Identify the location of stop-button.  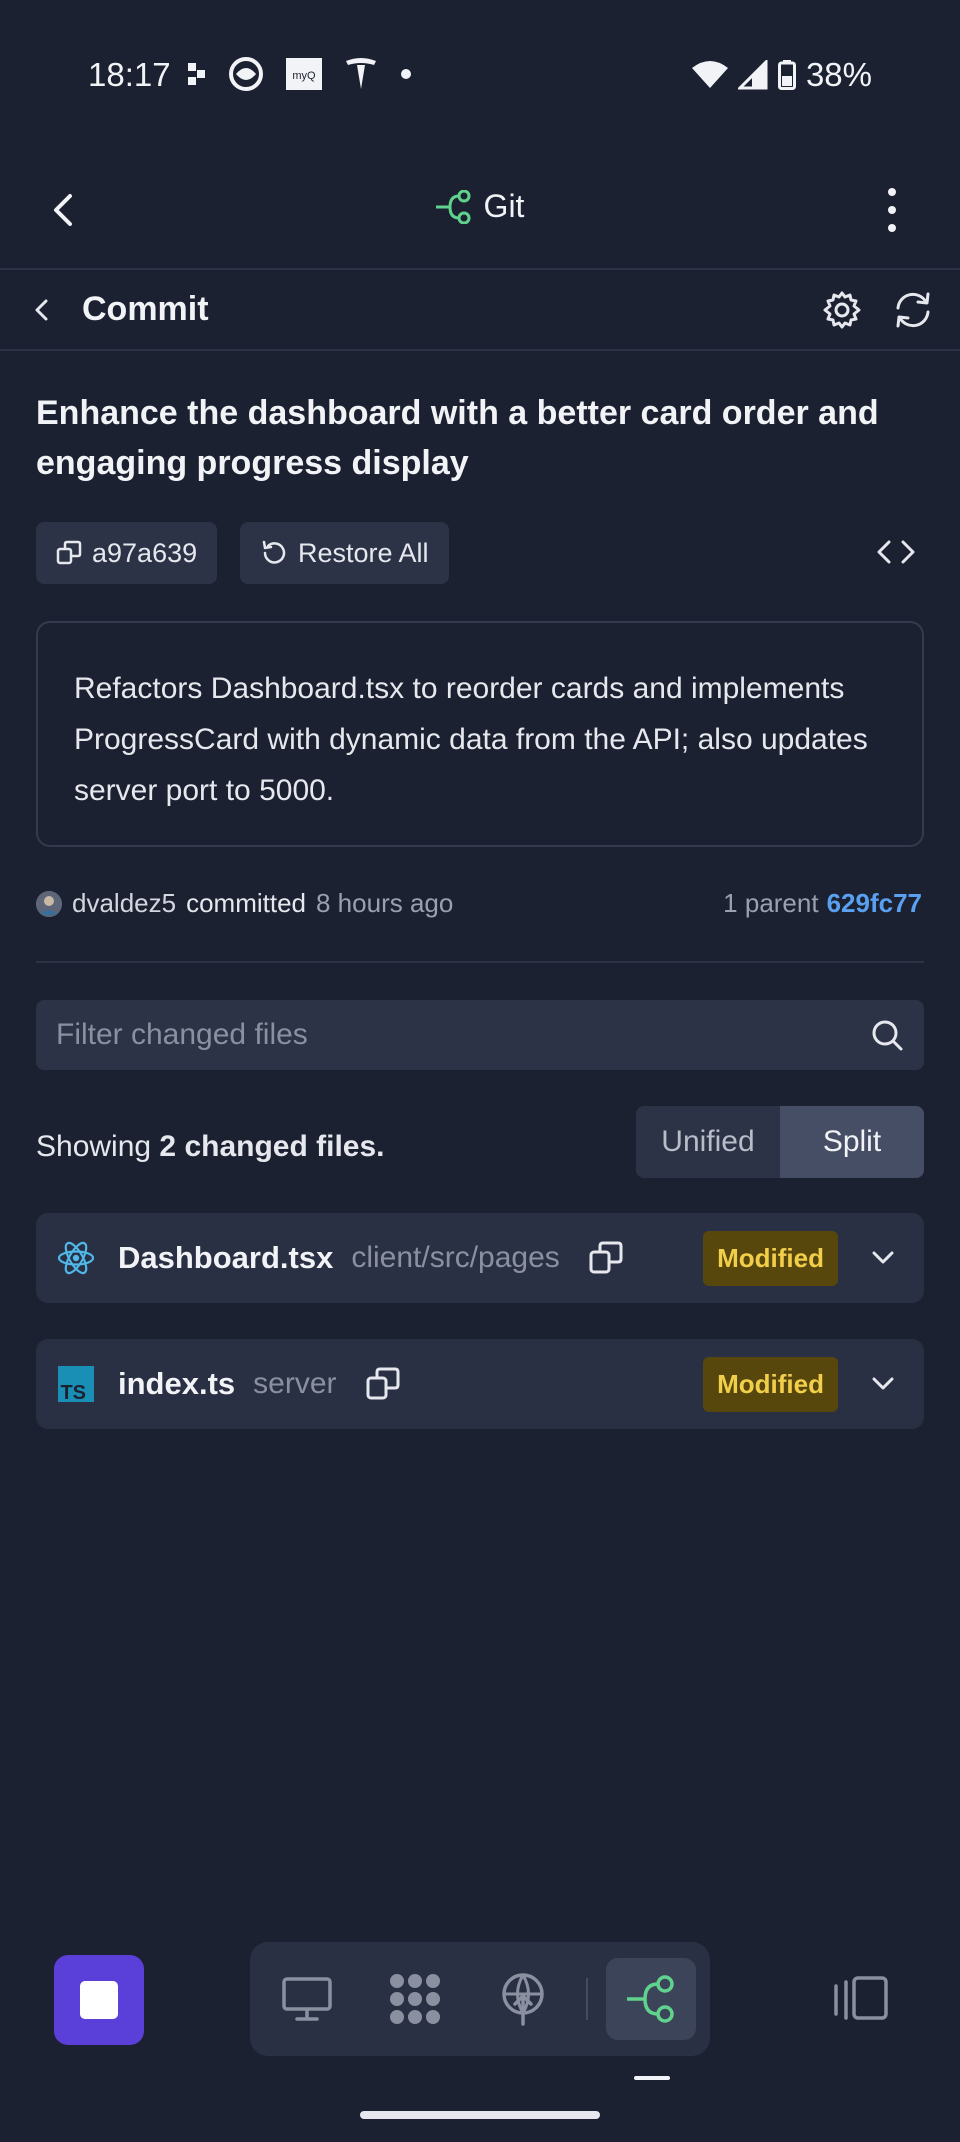
(99, 2000).